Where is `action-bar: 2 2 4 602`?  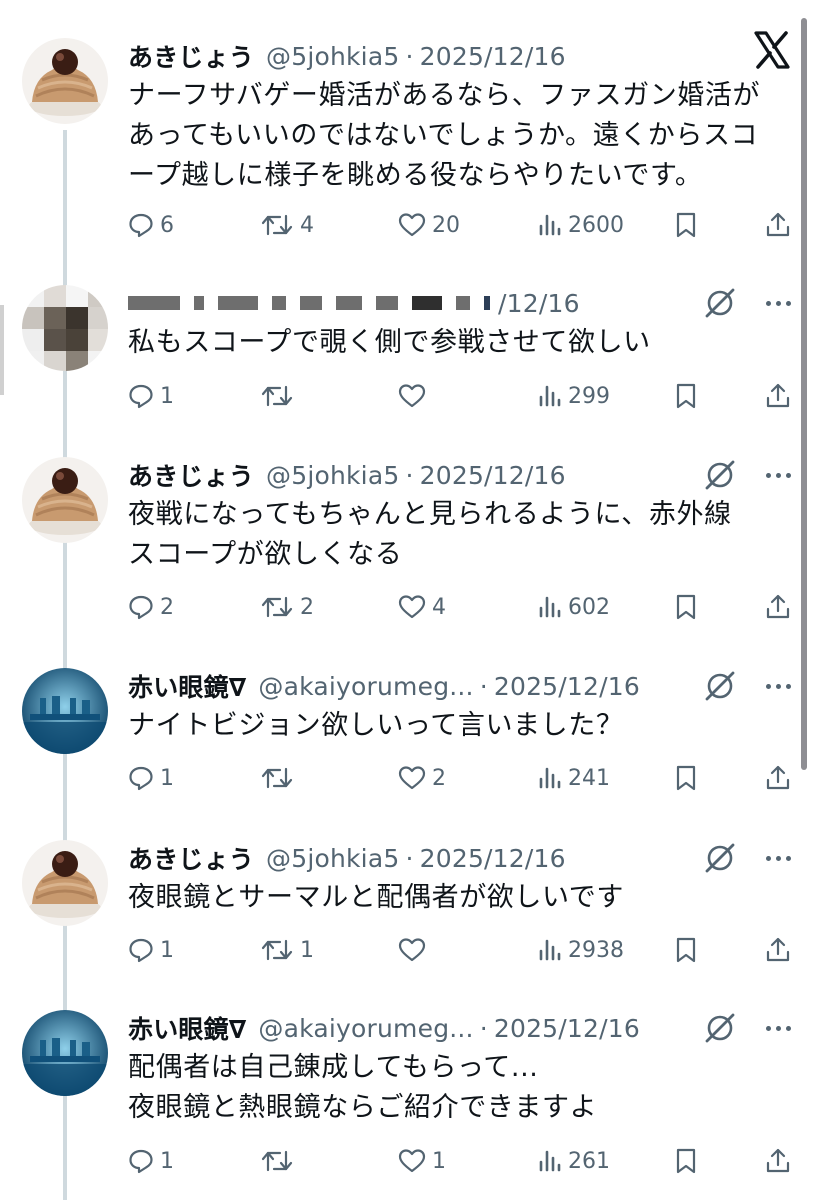 action-bar: 2 2 4 602 is located at coordinates (464, 607).